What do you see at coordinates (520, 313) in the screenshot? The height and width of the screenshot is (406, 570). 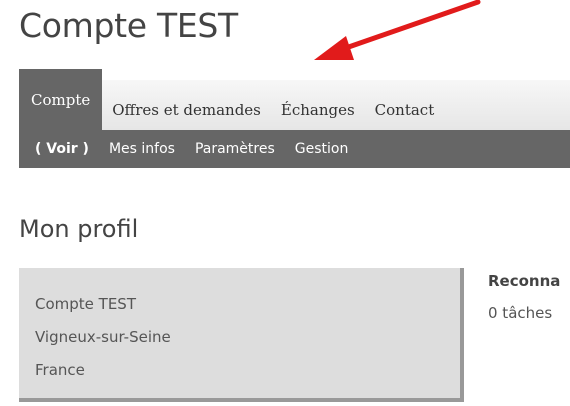 I see `tasks-count: 0 tâches` at bounding box center [520, 313].